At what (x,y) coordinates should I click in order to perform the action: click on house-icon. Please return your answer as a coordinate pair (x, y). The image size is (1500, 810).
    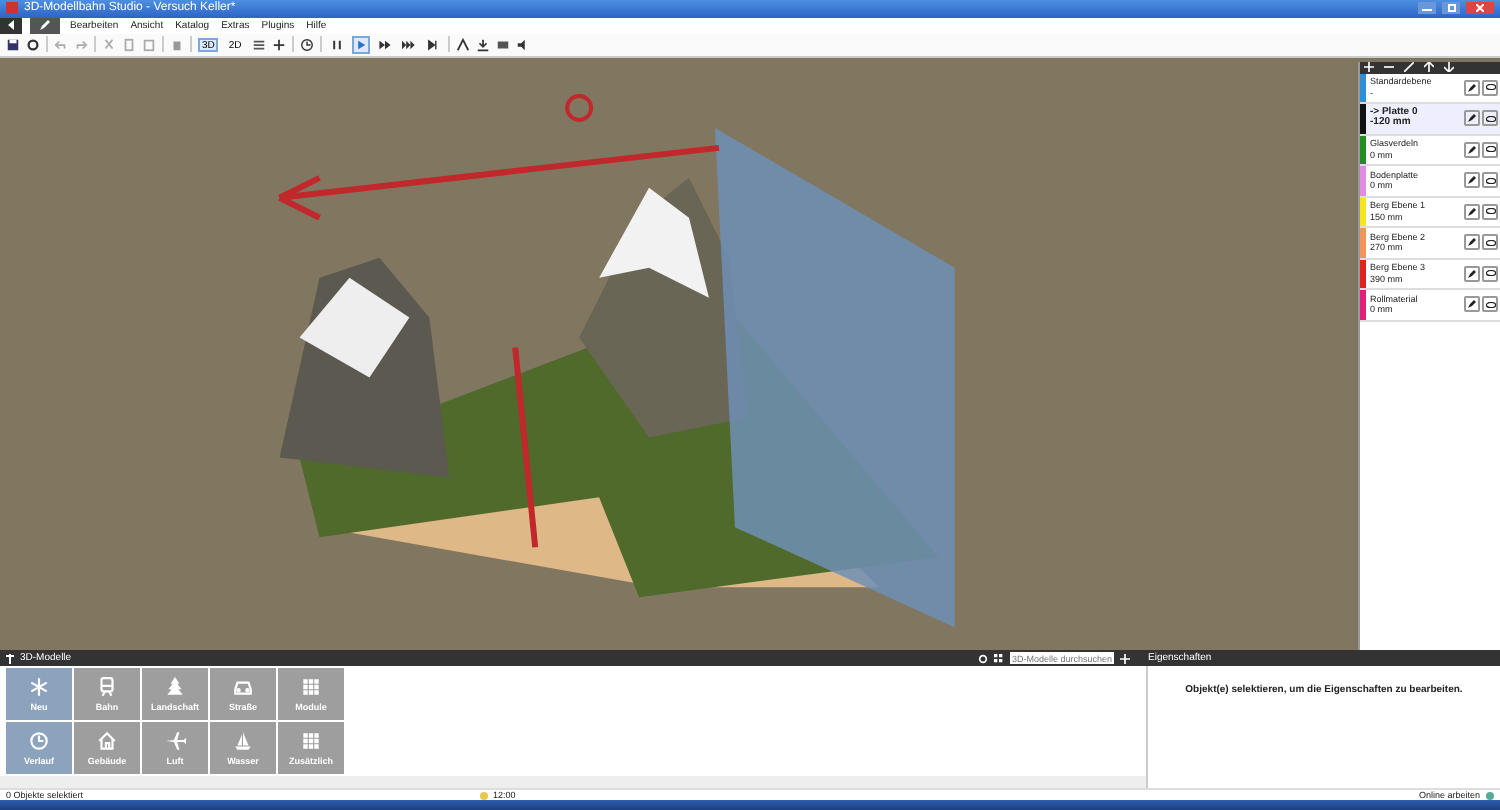
    Looking at the image, I should click on (107, 741).